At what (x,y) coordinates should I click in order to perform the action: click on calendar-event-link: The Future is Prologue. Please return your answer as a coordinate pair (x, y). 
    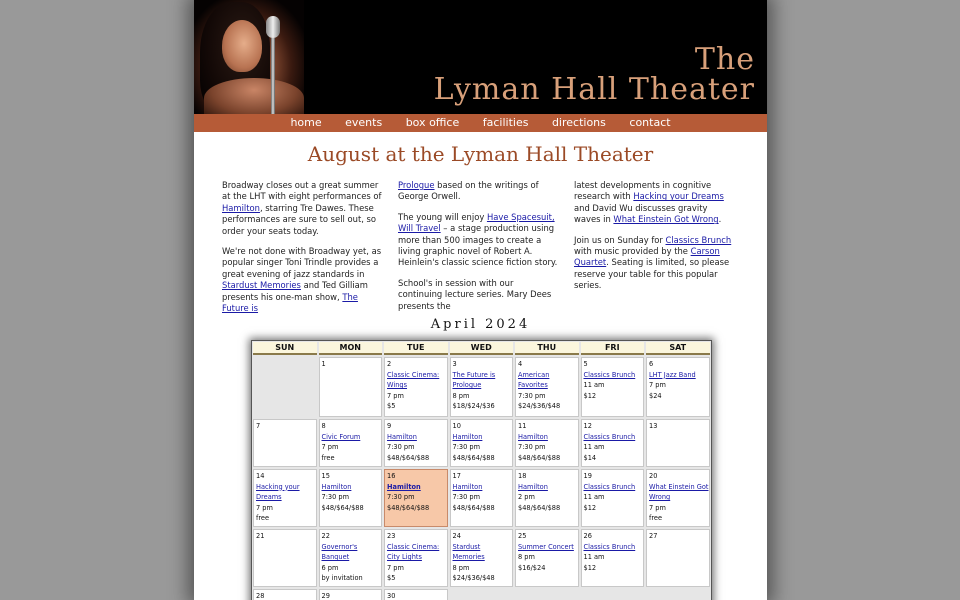
    Looking at the image, I should click on (483, 380).